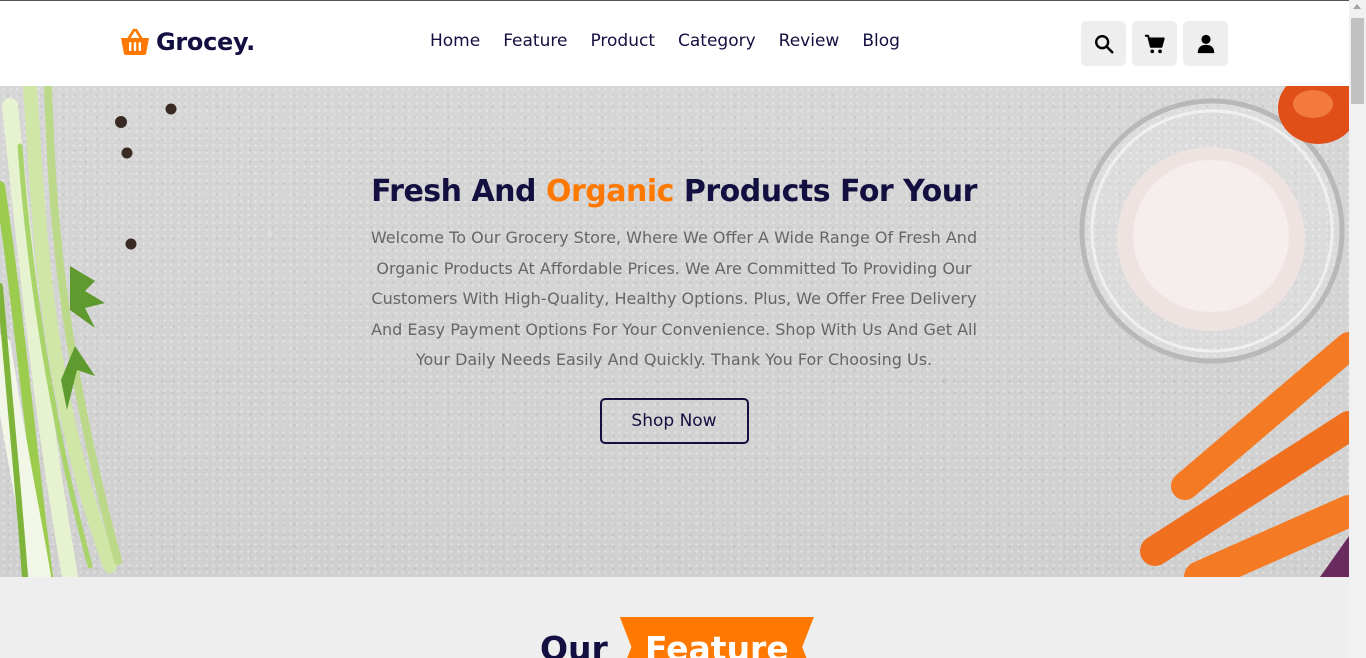  I want to click on shop-now-button: Shop Now, so click(674, 420).